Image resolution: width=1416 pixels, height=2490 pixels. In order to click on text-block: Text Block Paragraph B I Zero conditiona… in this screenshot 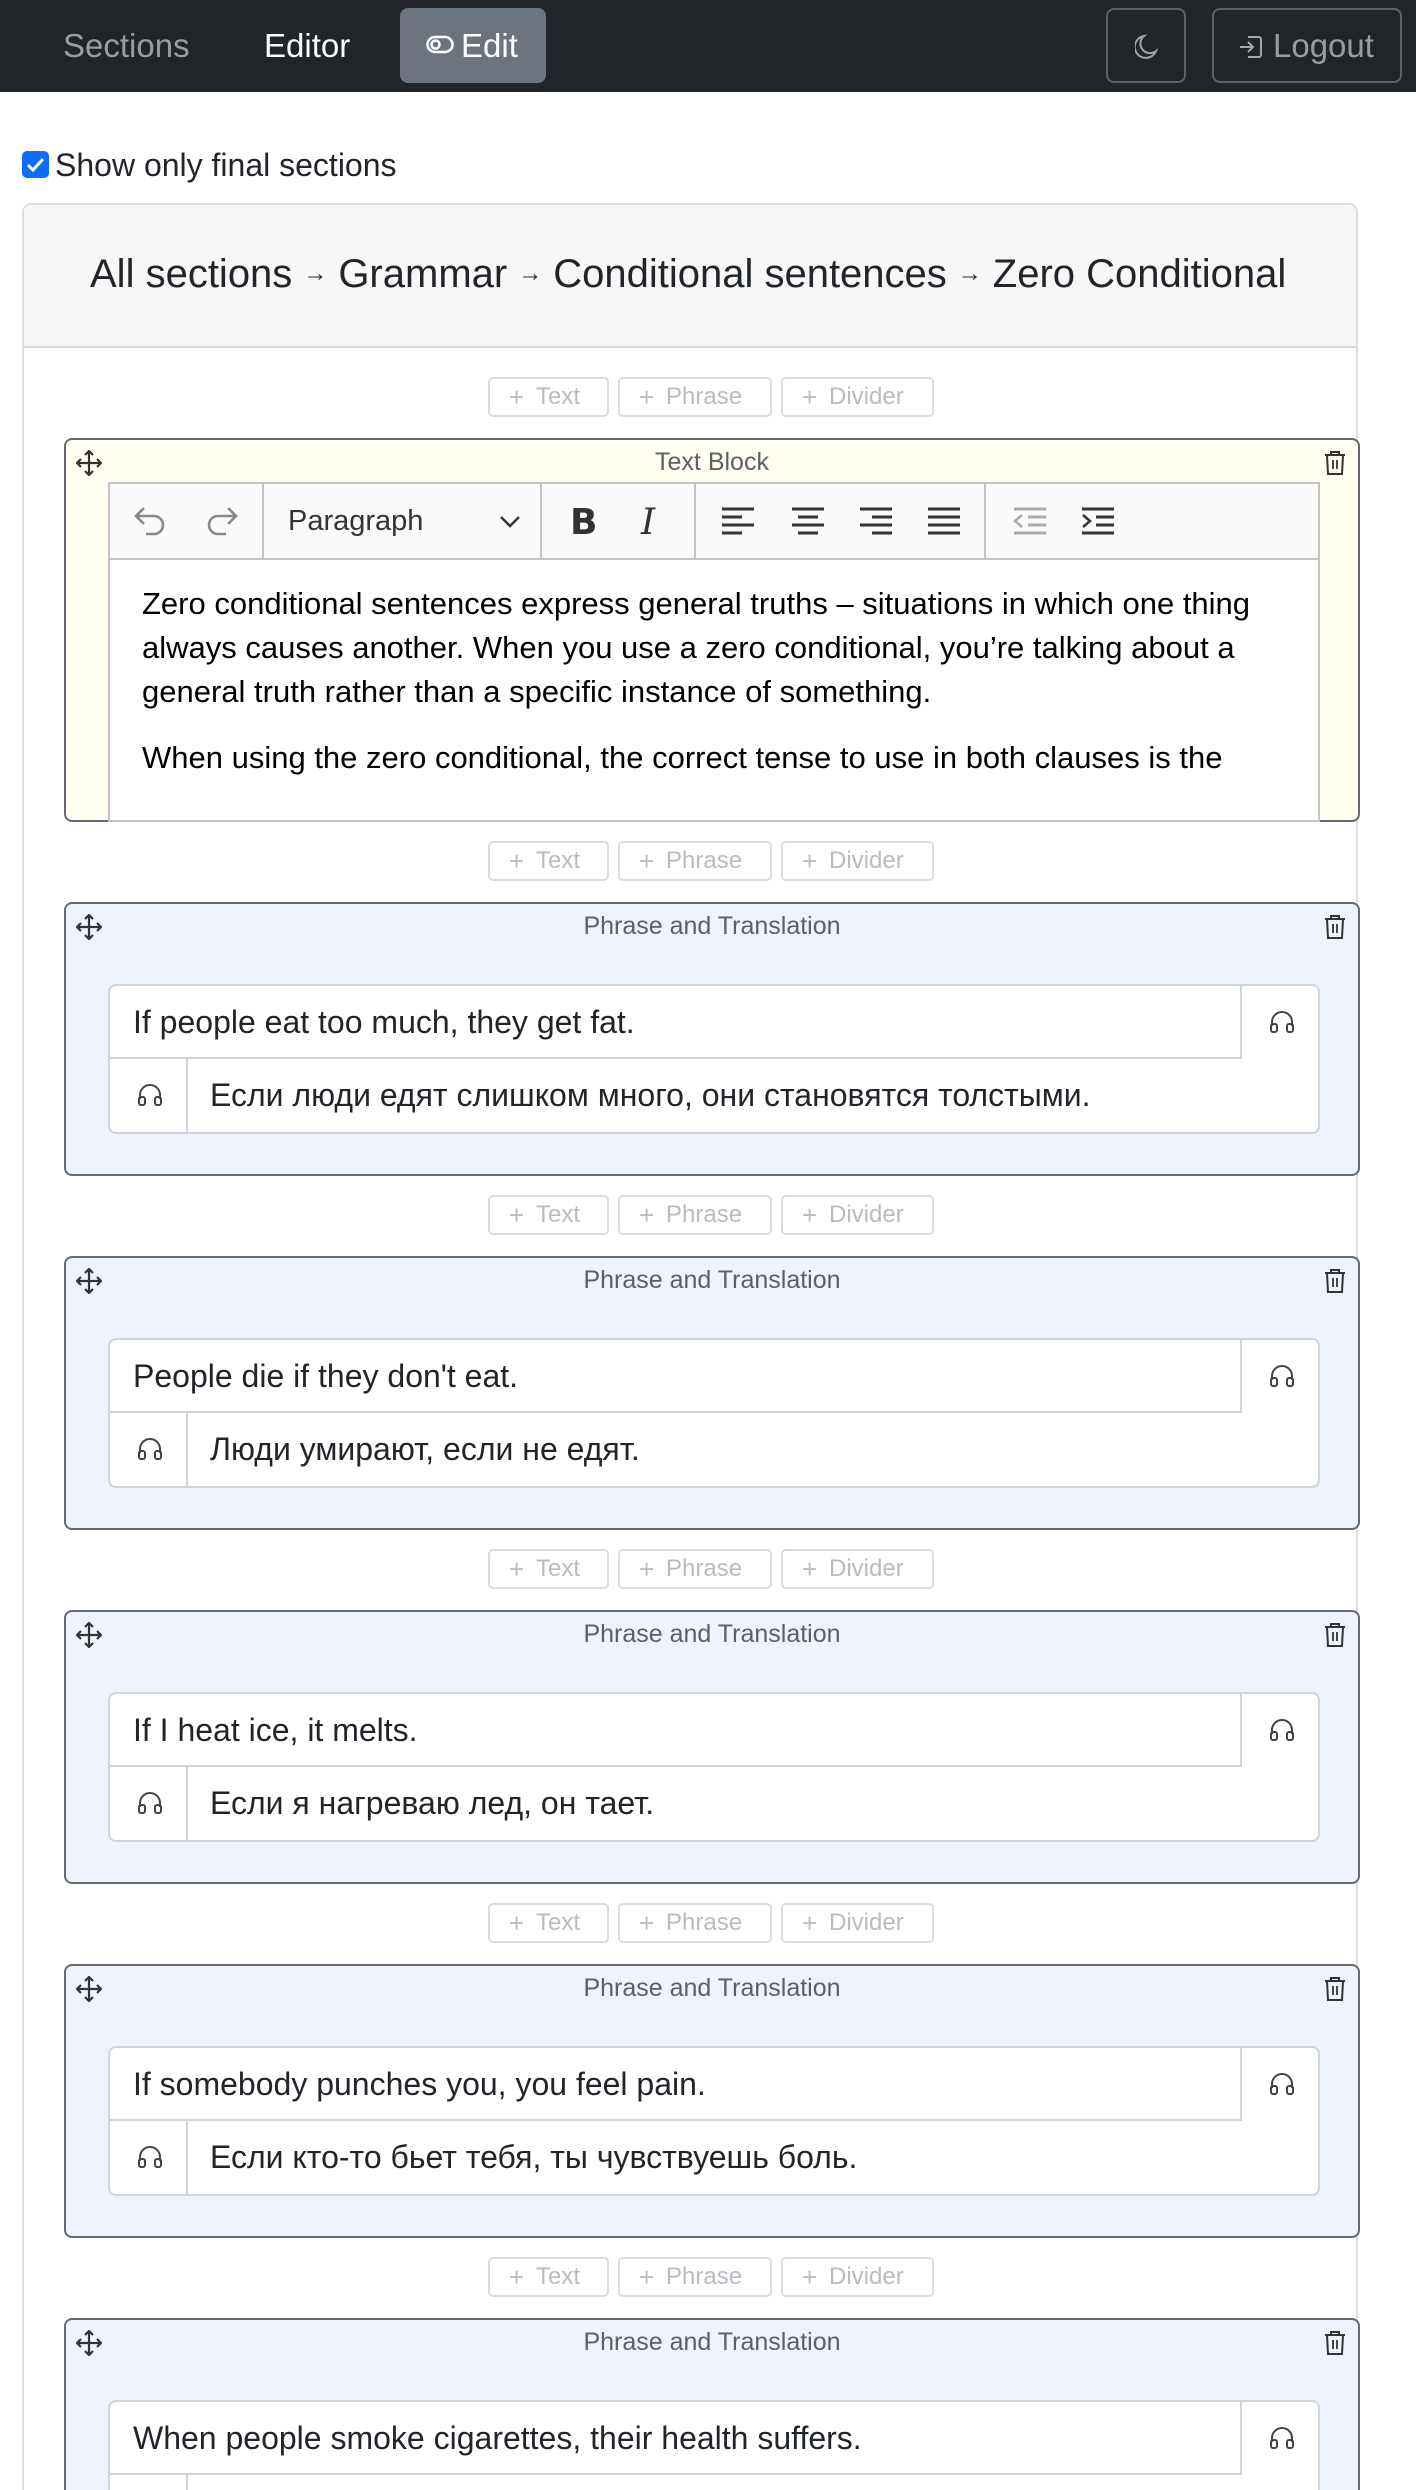, I will do `click(712, 630)`.